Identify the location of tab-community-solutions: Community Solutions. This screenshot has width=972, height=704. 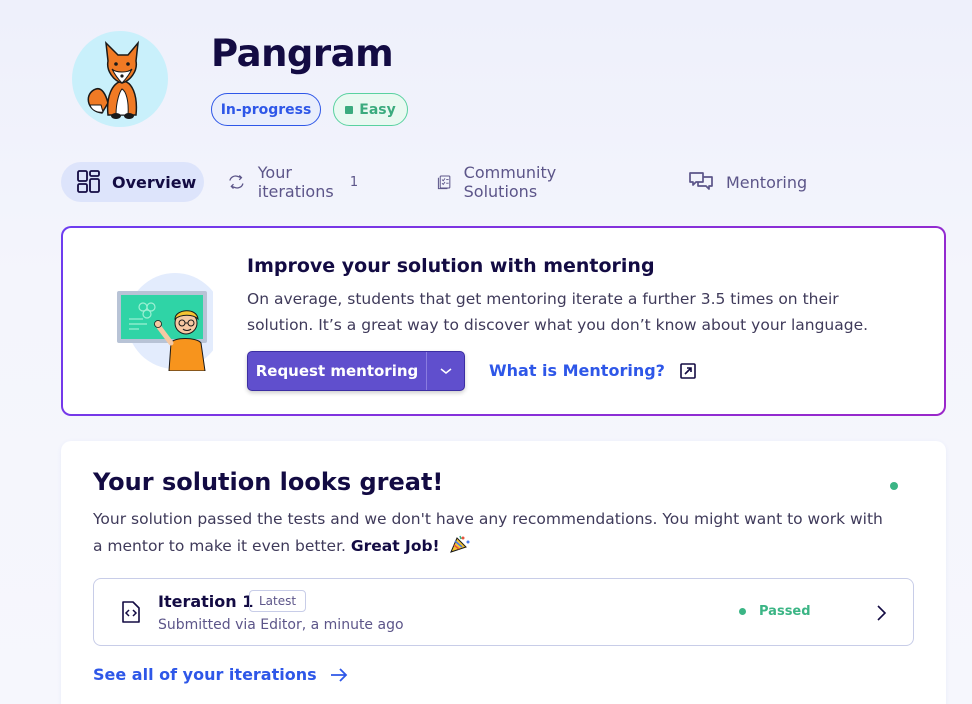
(501, 182).